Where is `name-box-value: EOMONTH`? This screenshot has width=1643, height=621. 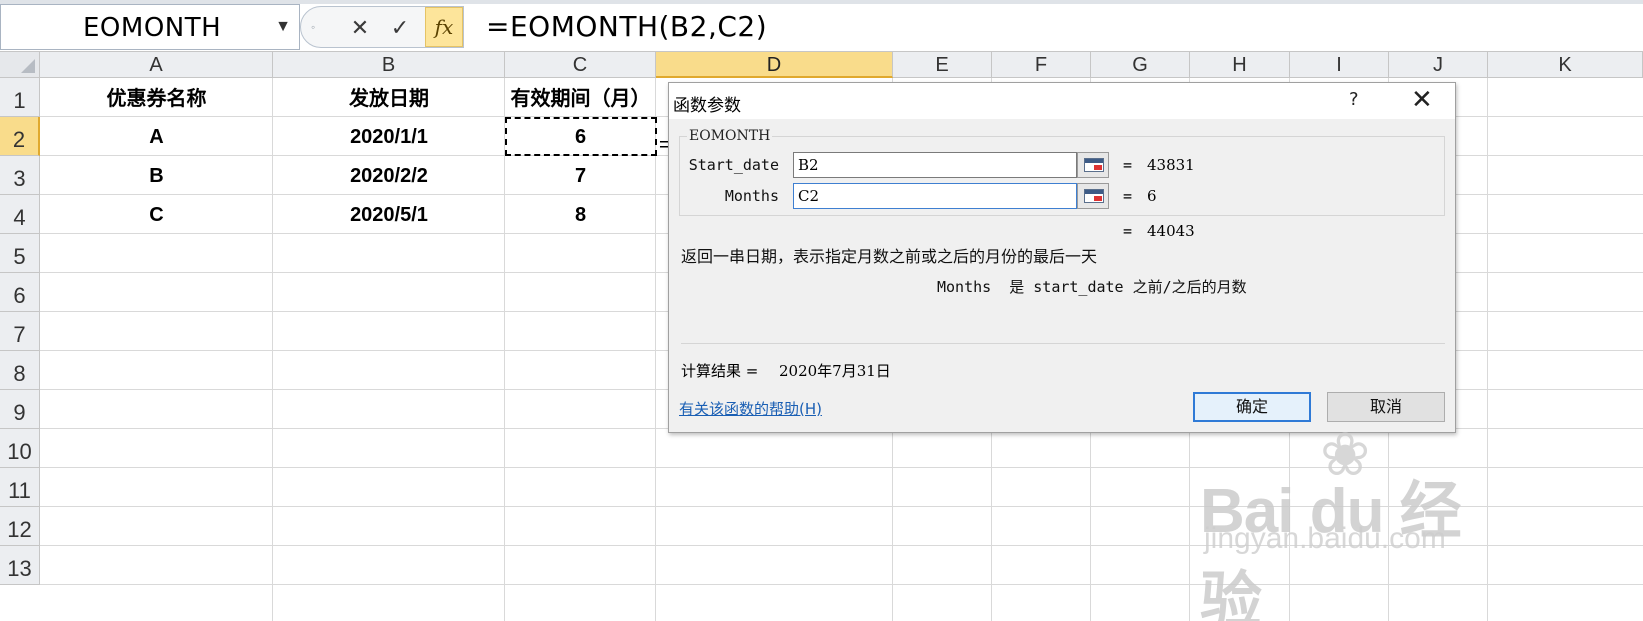
name-box-value: EOMONTH is located at coordinates (152, 28).